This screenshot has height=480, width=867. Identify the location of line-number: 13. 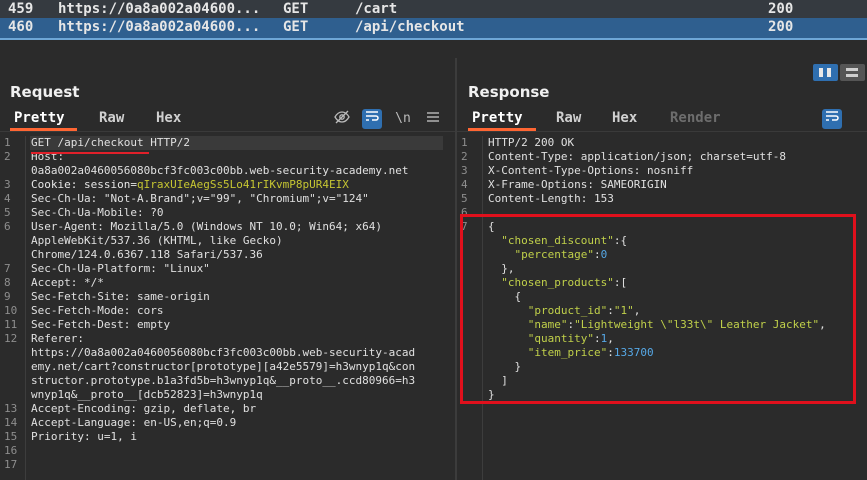
(11, 408).